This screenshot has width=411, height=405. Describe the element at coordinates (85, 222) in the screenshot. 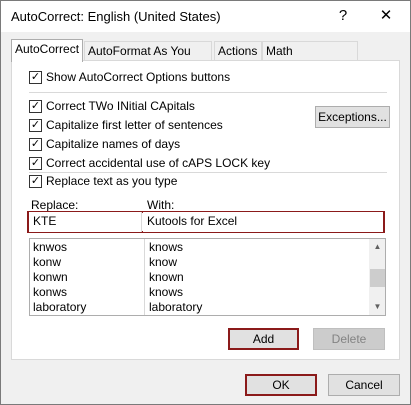

I see `replace-input: KTE` at that location.